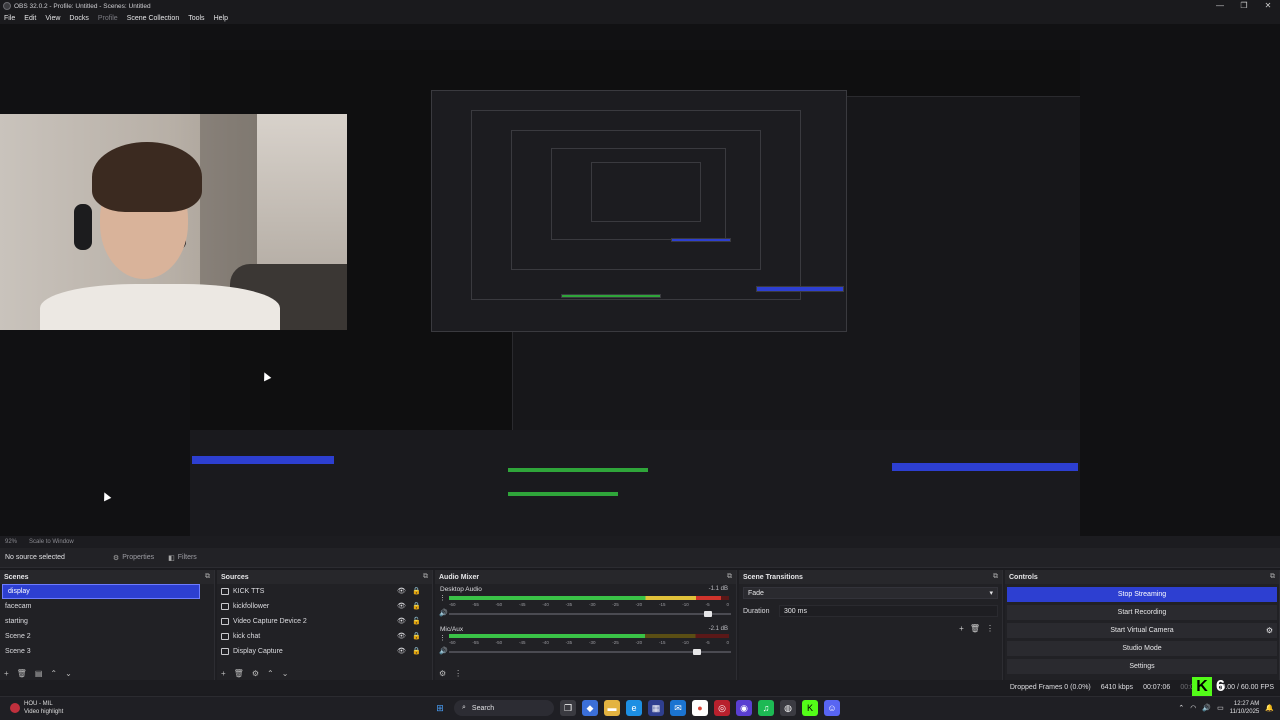 This screenshot has width=1280, height=720. Describe the element at coordinates (133, 558) in the screenshot. I see `properties-button: ⚙ Properties` at that location.